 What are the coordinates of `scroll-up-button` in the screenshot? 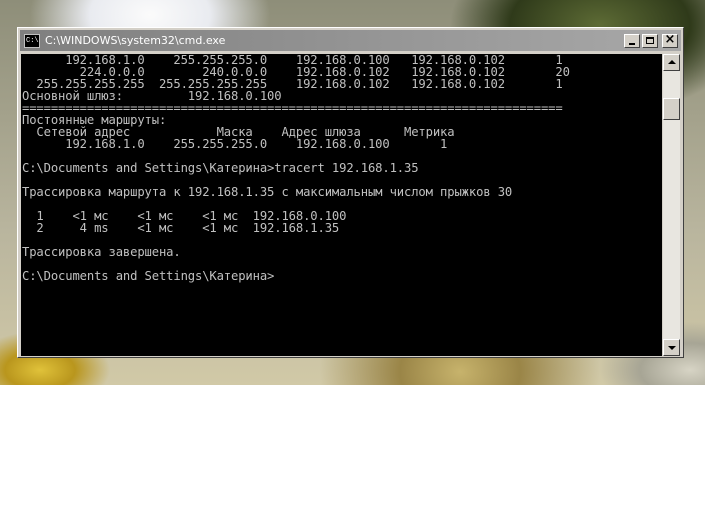 It's located at (671, 62).